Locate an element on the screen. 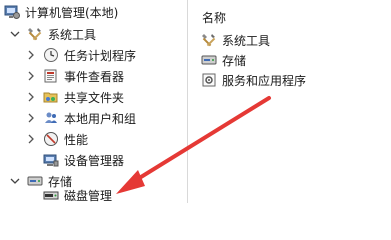 Image resolution: width=391 pixels, height=240 pixels. clock-icon is located at coordinates (51, 55).